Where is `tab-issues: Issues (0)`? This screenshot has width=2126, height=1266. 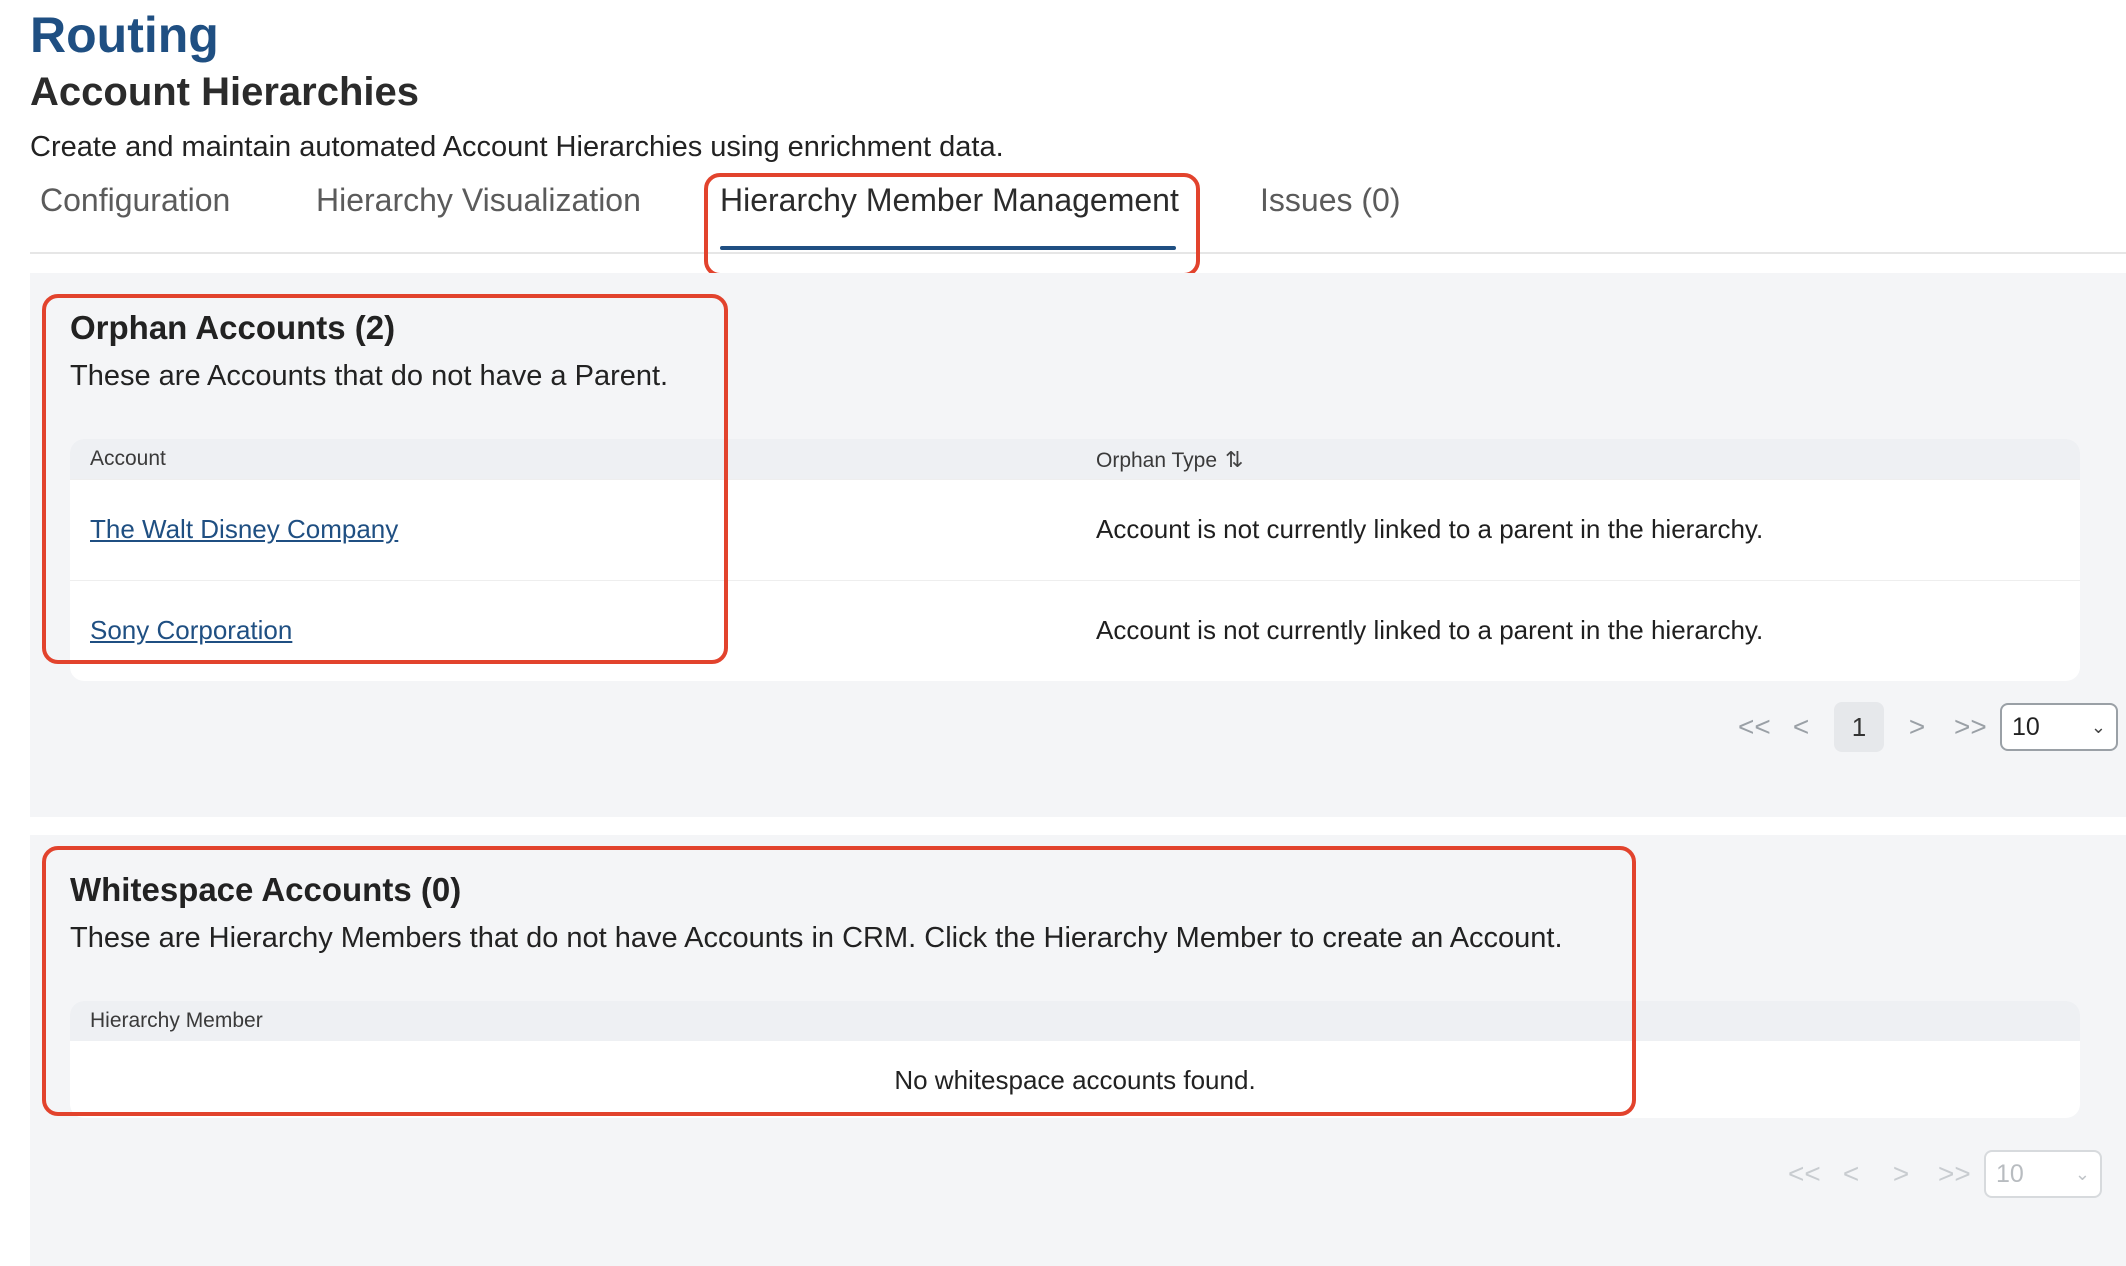 tab-issues: Issues (0) is located at coordinates (1330, 200).